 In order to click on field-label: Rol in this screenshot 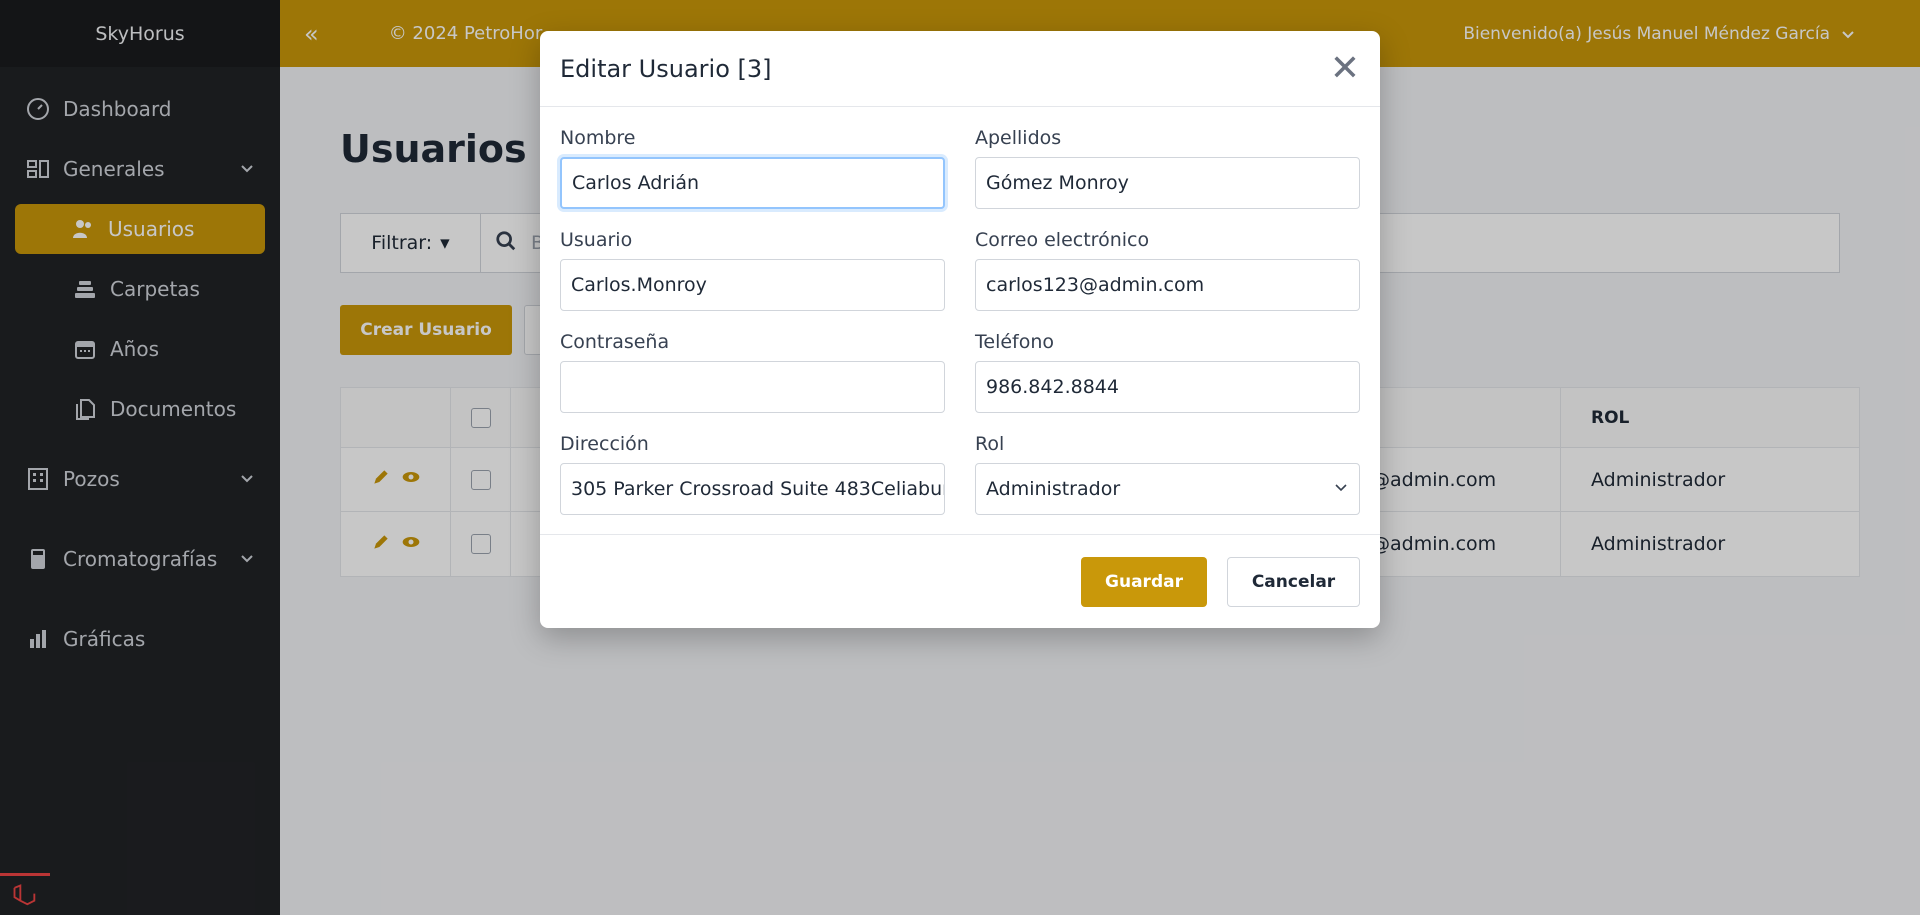, I will do `click(990, 444)`.